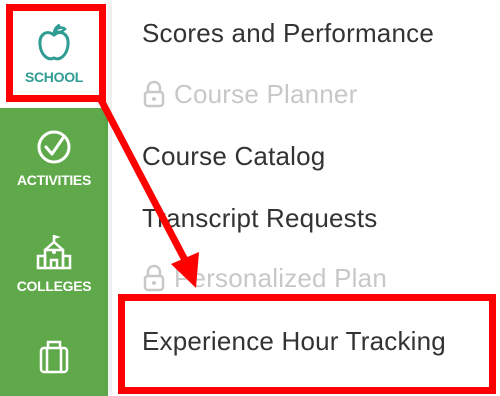 This screenshot has height=396, width=500. Describe the element at coordinates (54, 286) in the screenshot. I see `sidebar-item-label: COLLEGES` at that location.